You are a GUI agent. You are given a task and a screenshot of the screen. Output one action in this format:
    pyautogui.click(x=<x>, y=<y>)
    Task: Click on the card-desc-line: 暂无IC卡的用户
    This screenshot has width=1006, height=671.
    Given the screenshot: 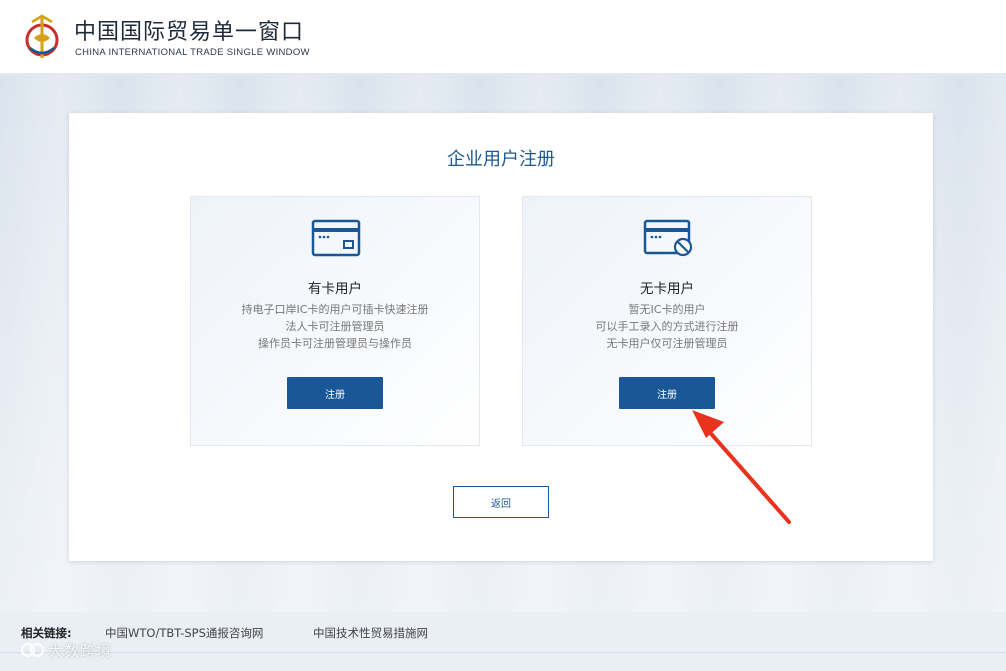 What is the action you would take?
    pyautogui.click(x=667, y=309)
    